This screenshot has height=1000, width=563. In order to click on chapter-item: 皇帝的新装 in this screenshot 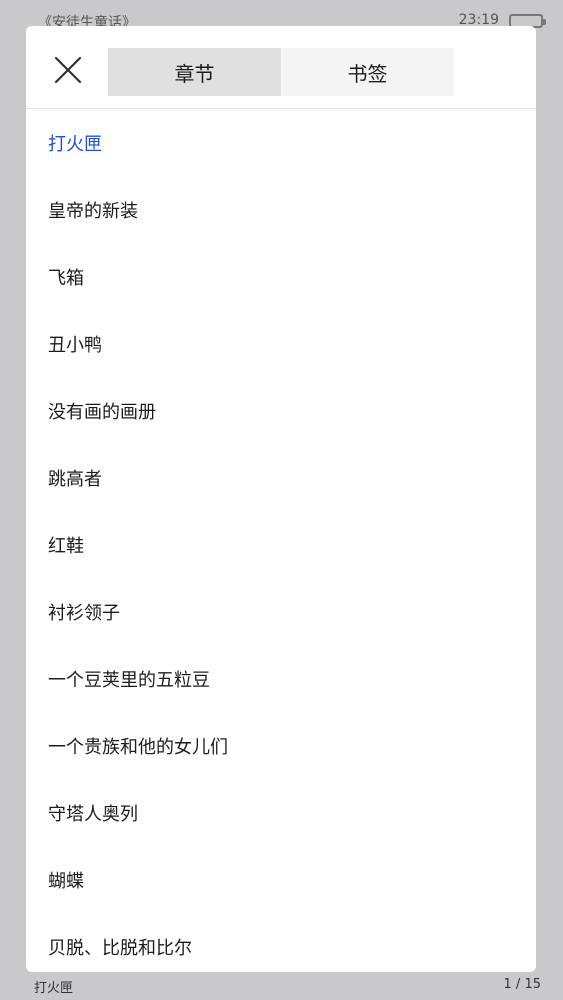, I will do `click(281, 209)`.